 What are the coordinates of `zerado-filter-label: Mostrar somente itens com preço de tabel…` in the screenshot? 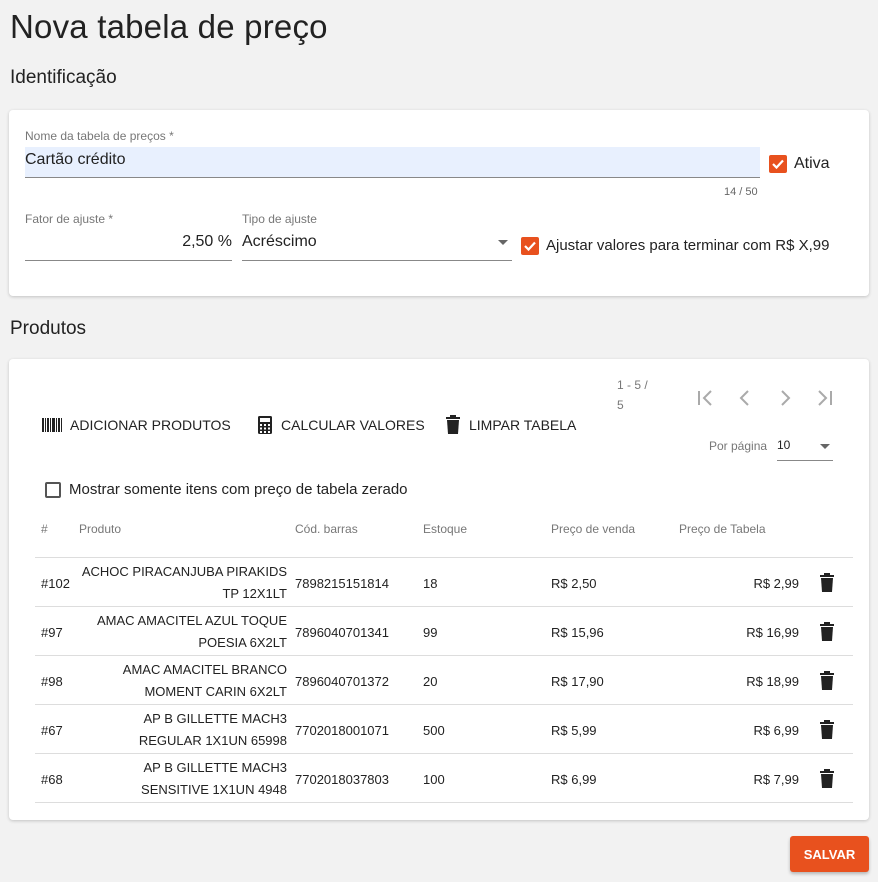 It's located at (238, 489).